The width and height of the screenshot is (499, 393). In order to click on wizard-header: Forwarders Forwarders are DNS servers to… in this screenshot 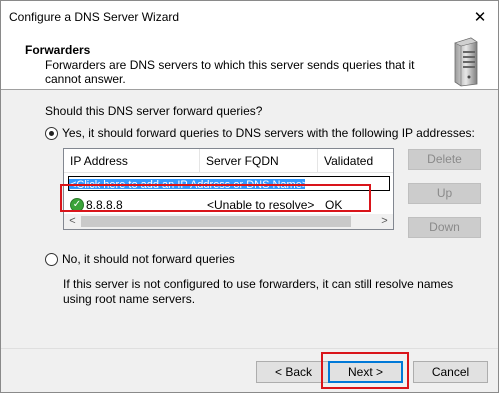, I will do `click(249, 61)`.